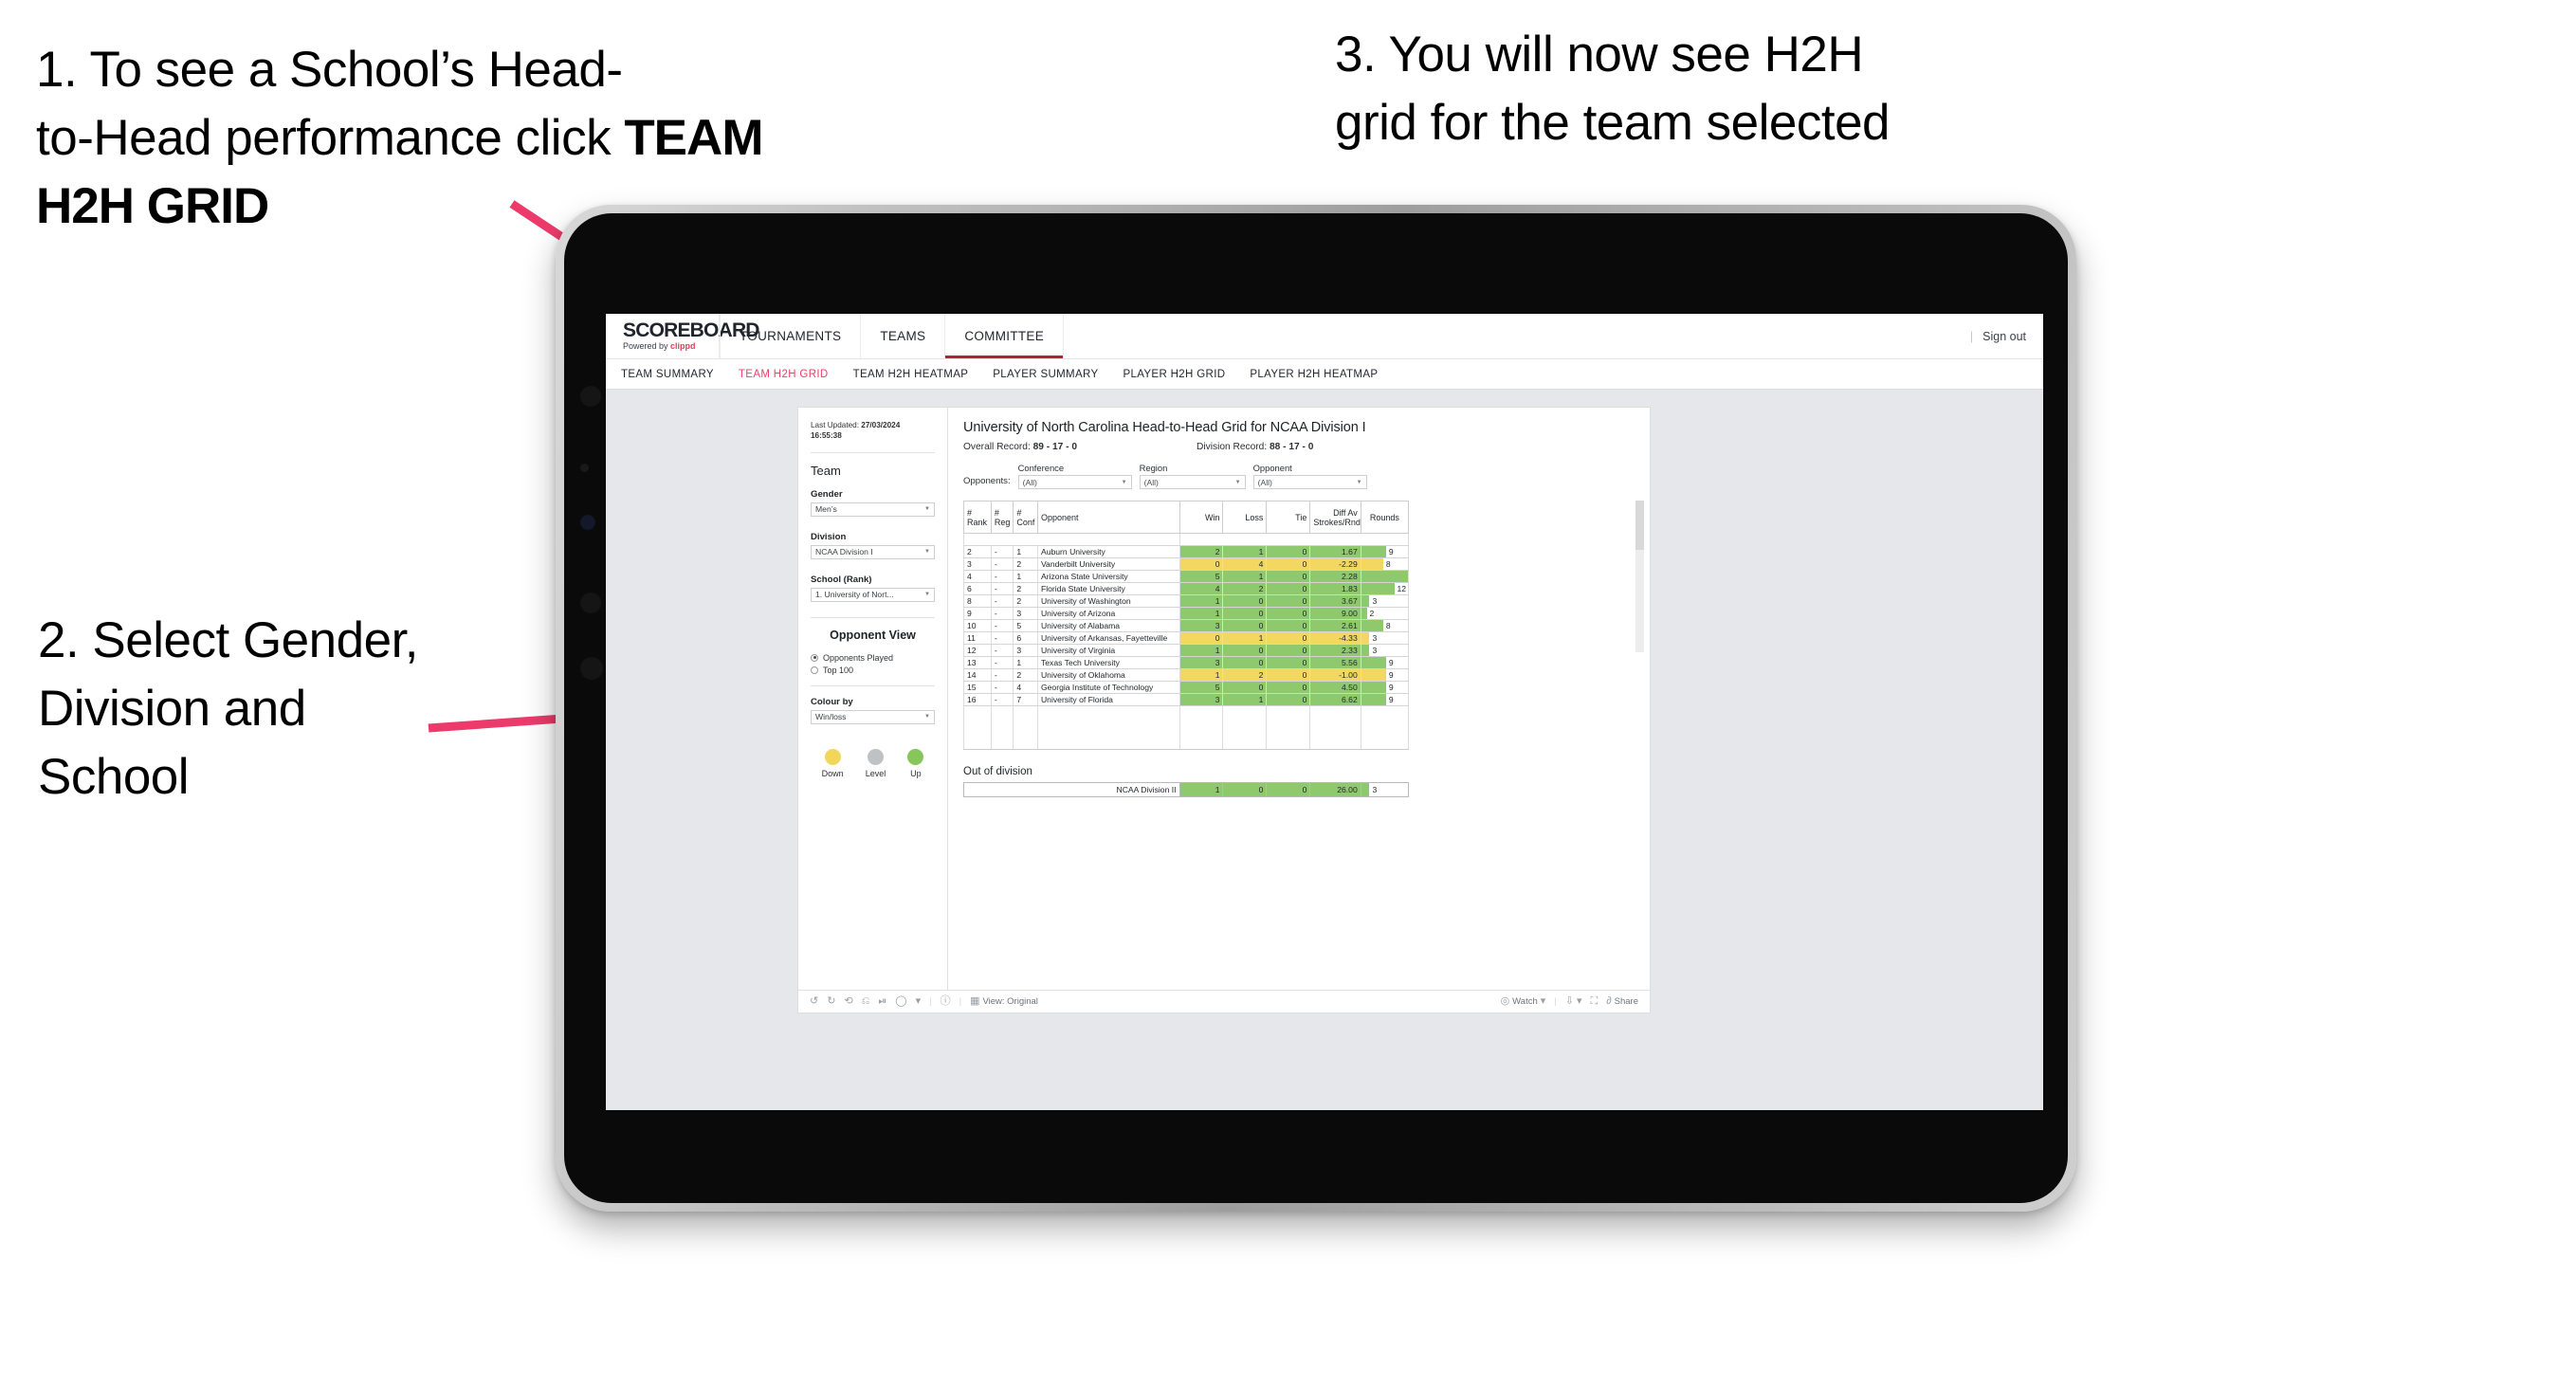 This screenshot has width=2576, height=1386. Describe the element at coordinates (873, 594) in the screenshot. I see `school-select: 1. University of Nort... ▼` at that location.